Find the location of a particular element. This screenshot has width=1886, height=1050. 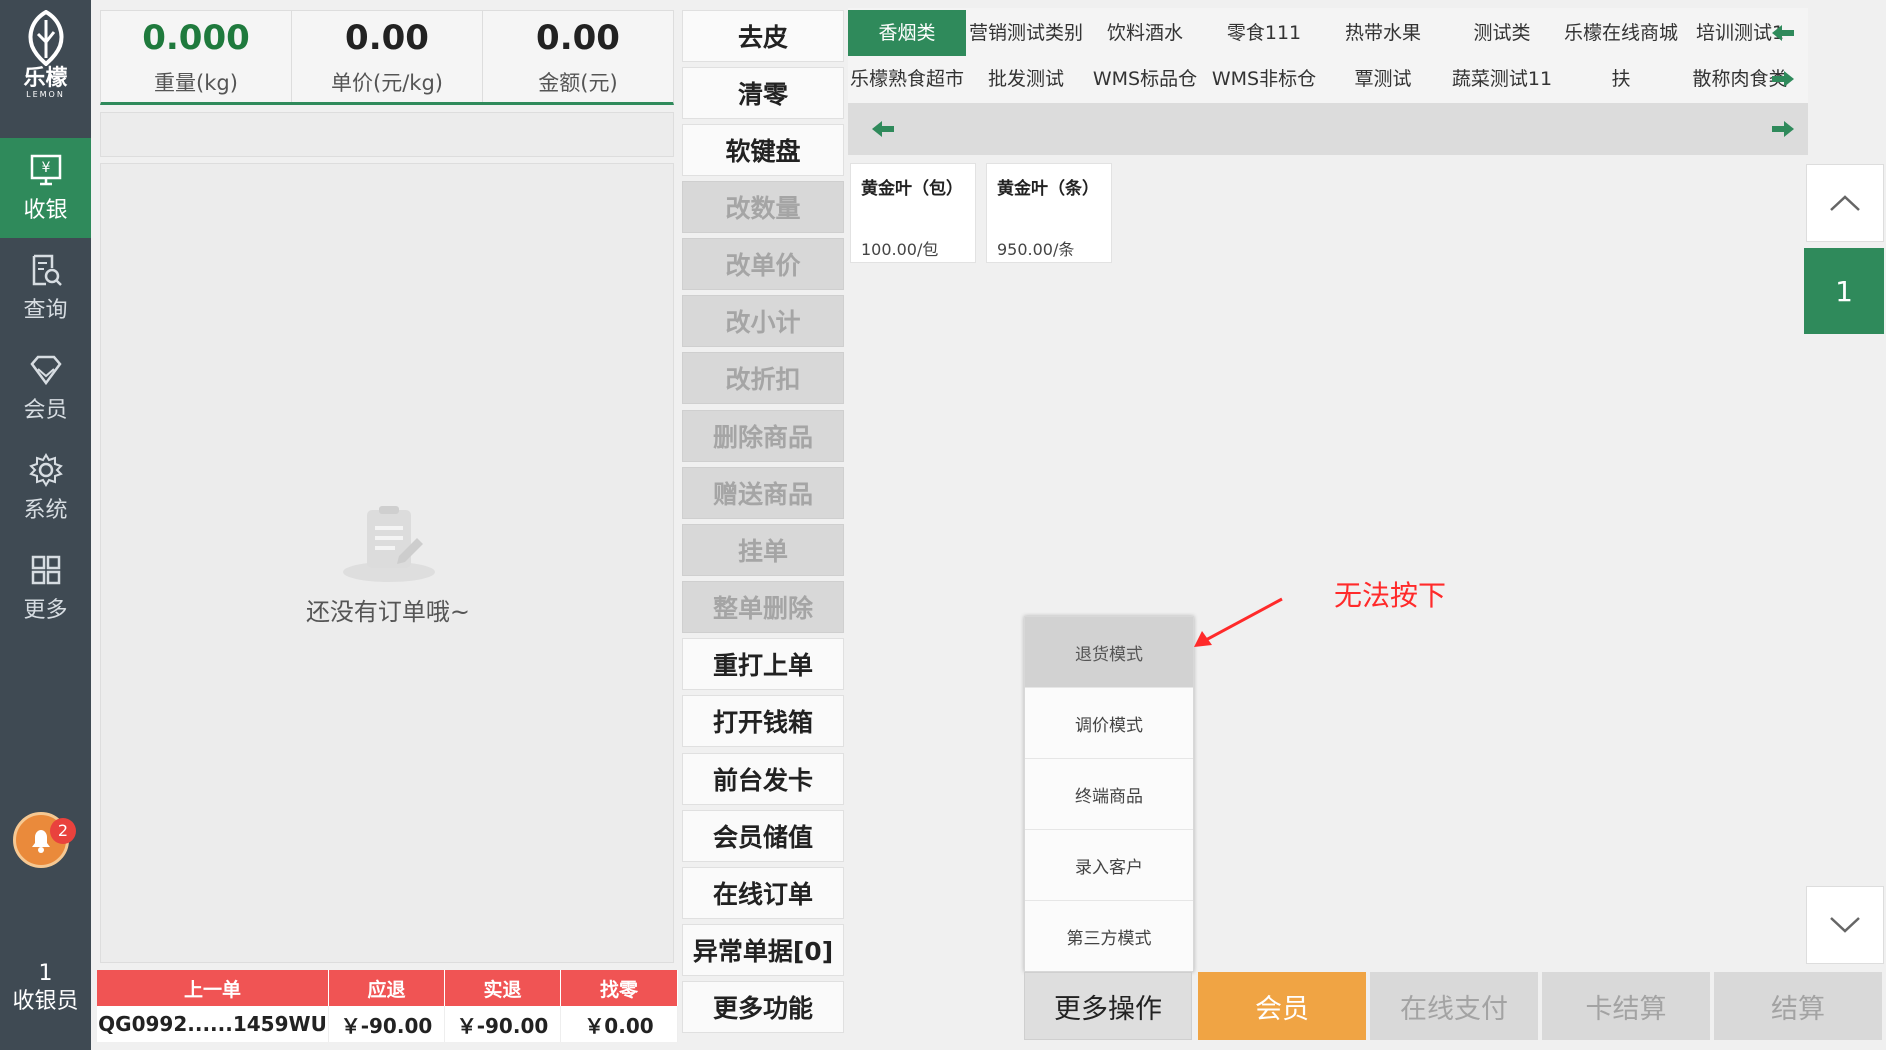

category-tab: 蔬菜测试11 is located at coordinates (1502, 79).